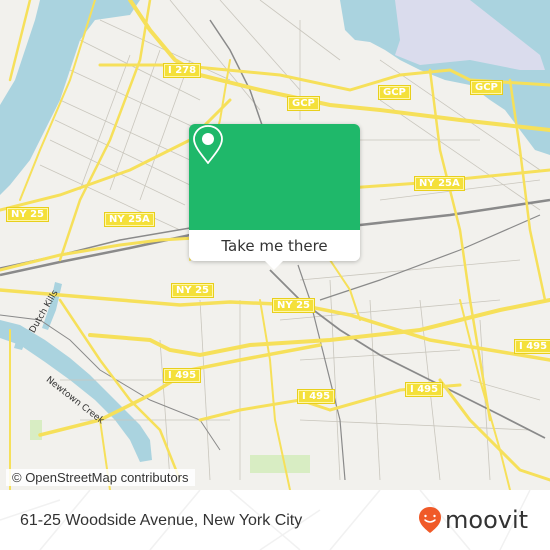  Describe the element at coordinates (487, 520) in the screenshot. I see `moovit-wordmark: moovit` at that location.